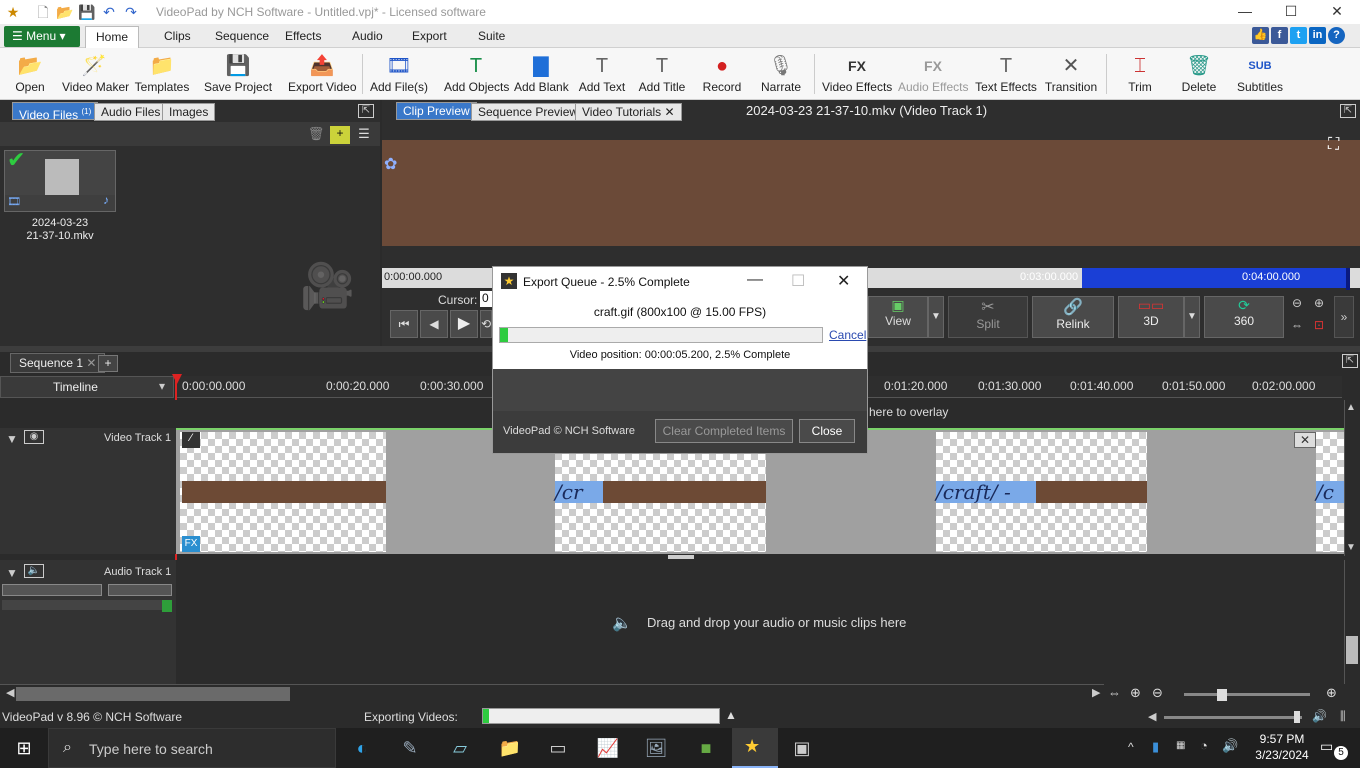  I want to click on app-icon: ★, so click(13, 12).